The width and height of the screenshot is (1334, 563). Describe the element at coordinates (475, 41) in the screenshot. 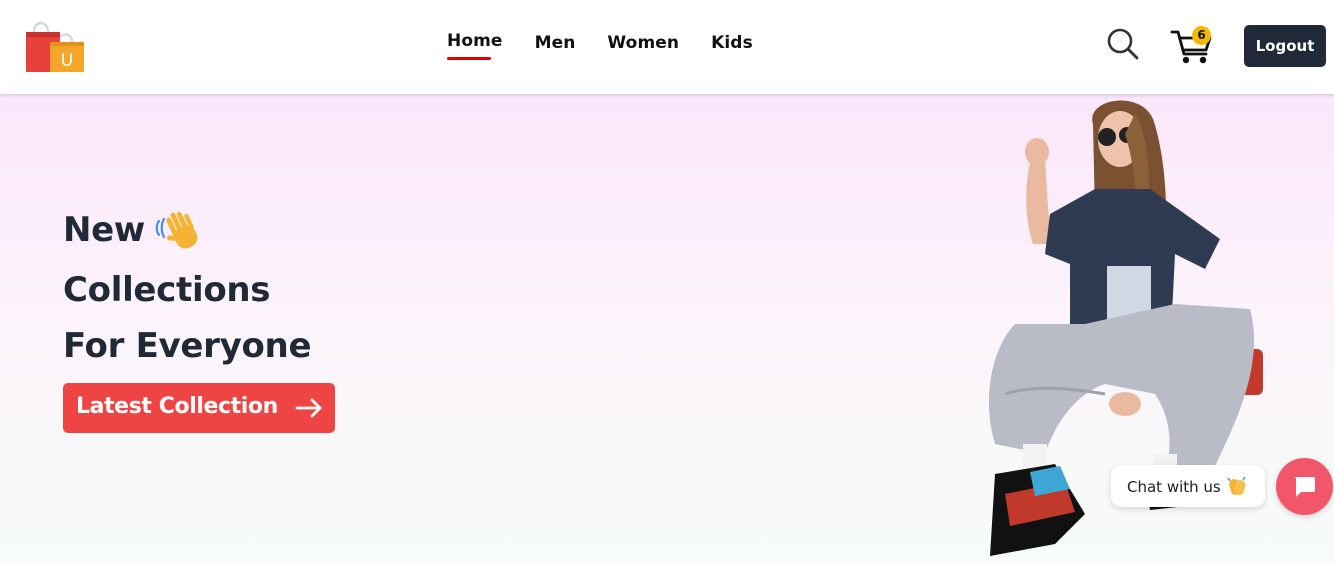

I see `nav-item-home-label: Home` at that location.